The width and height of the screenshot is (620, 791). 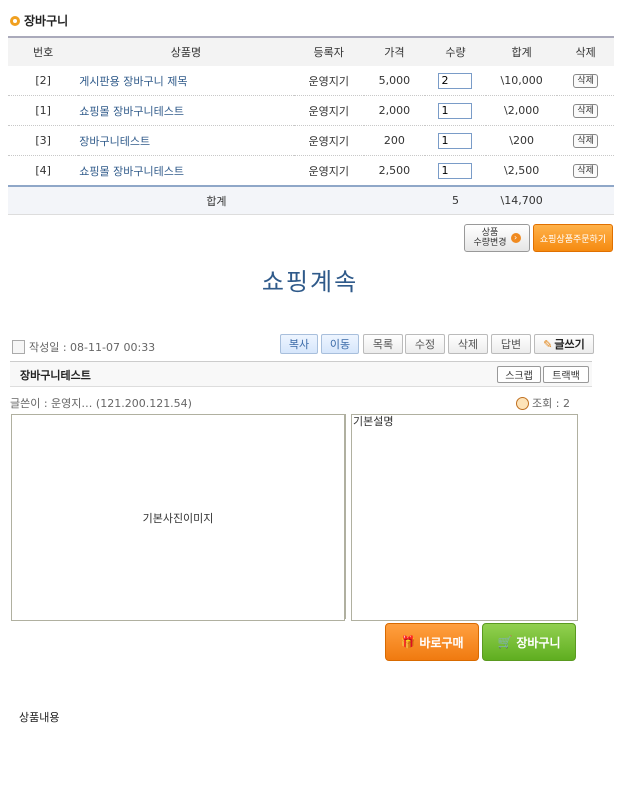 I want to click on edit-button: 수정, so click(x=425, y=344).